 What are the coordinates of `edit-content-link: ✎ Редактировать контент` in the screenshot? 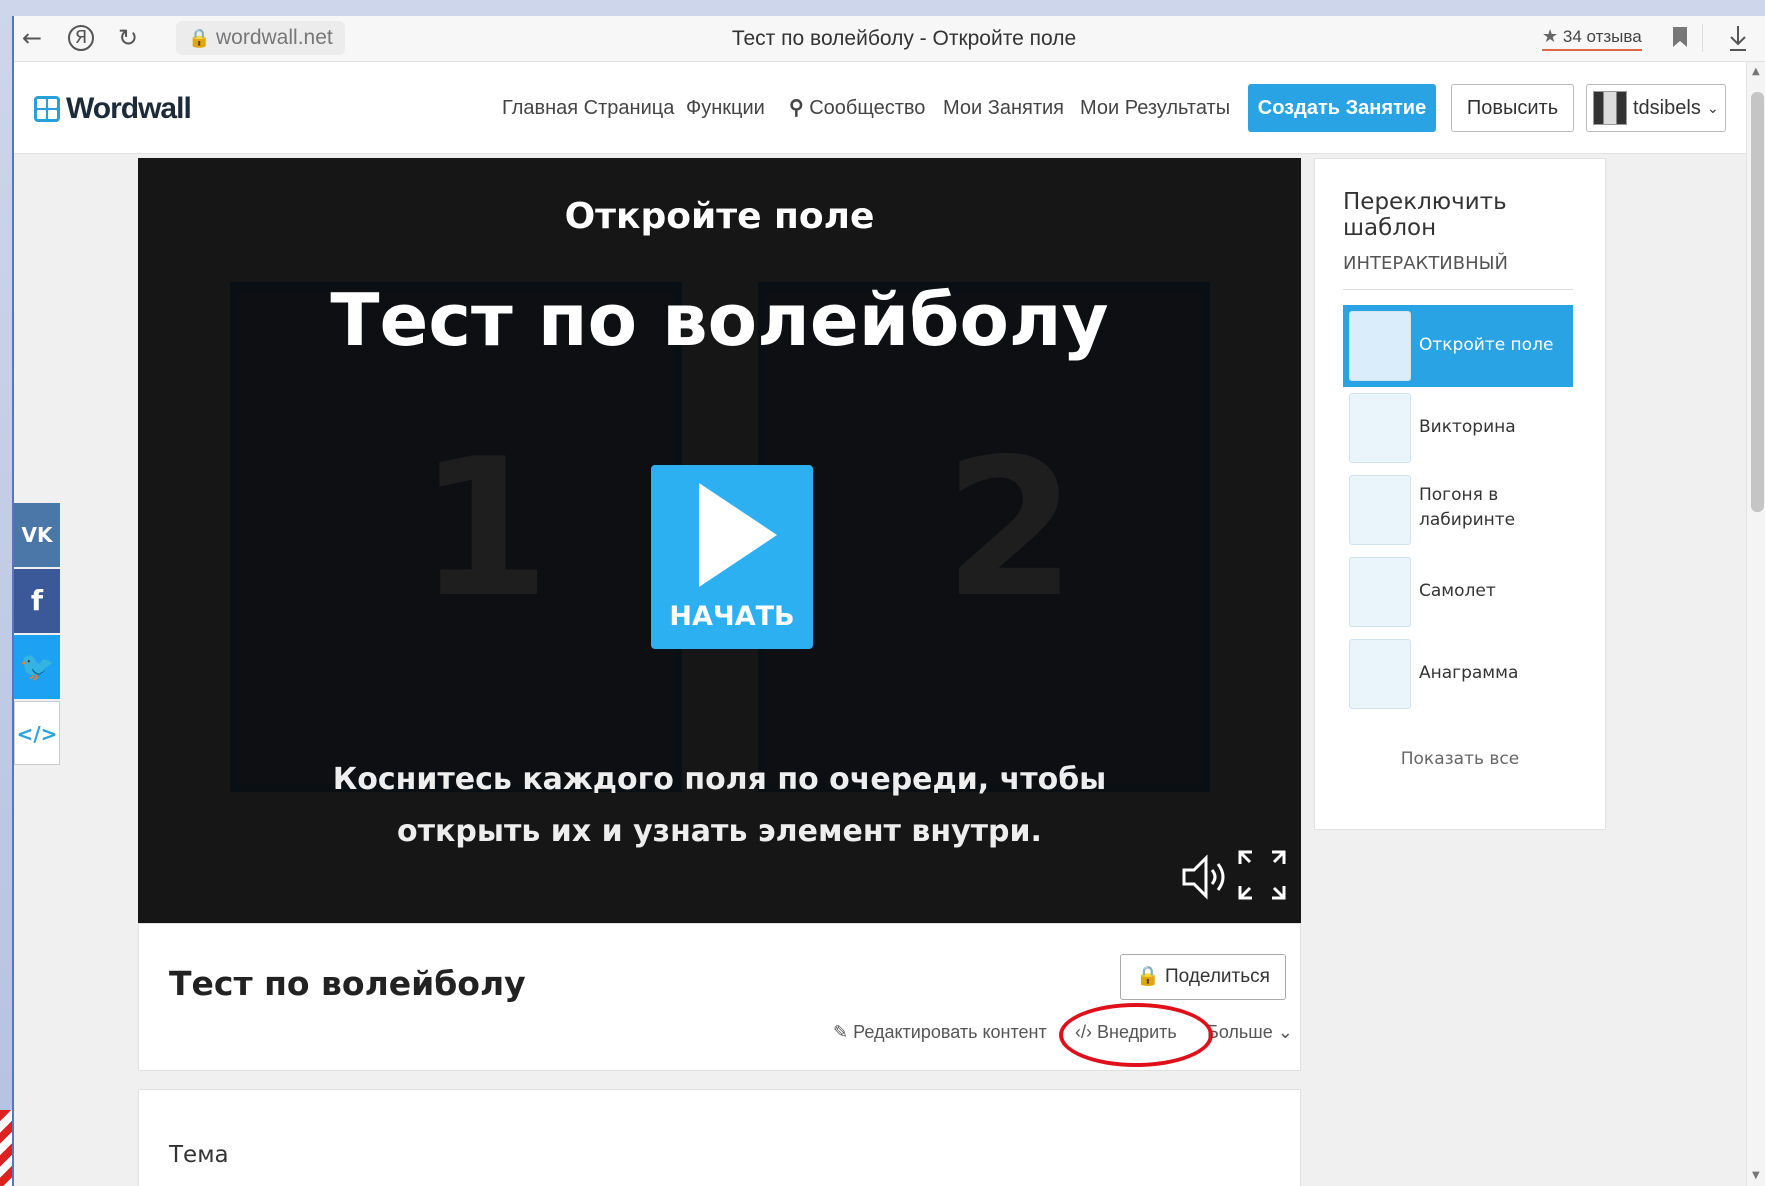 It's located at (940, 1032).